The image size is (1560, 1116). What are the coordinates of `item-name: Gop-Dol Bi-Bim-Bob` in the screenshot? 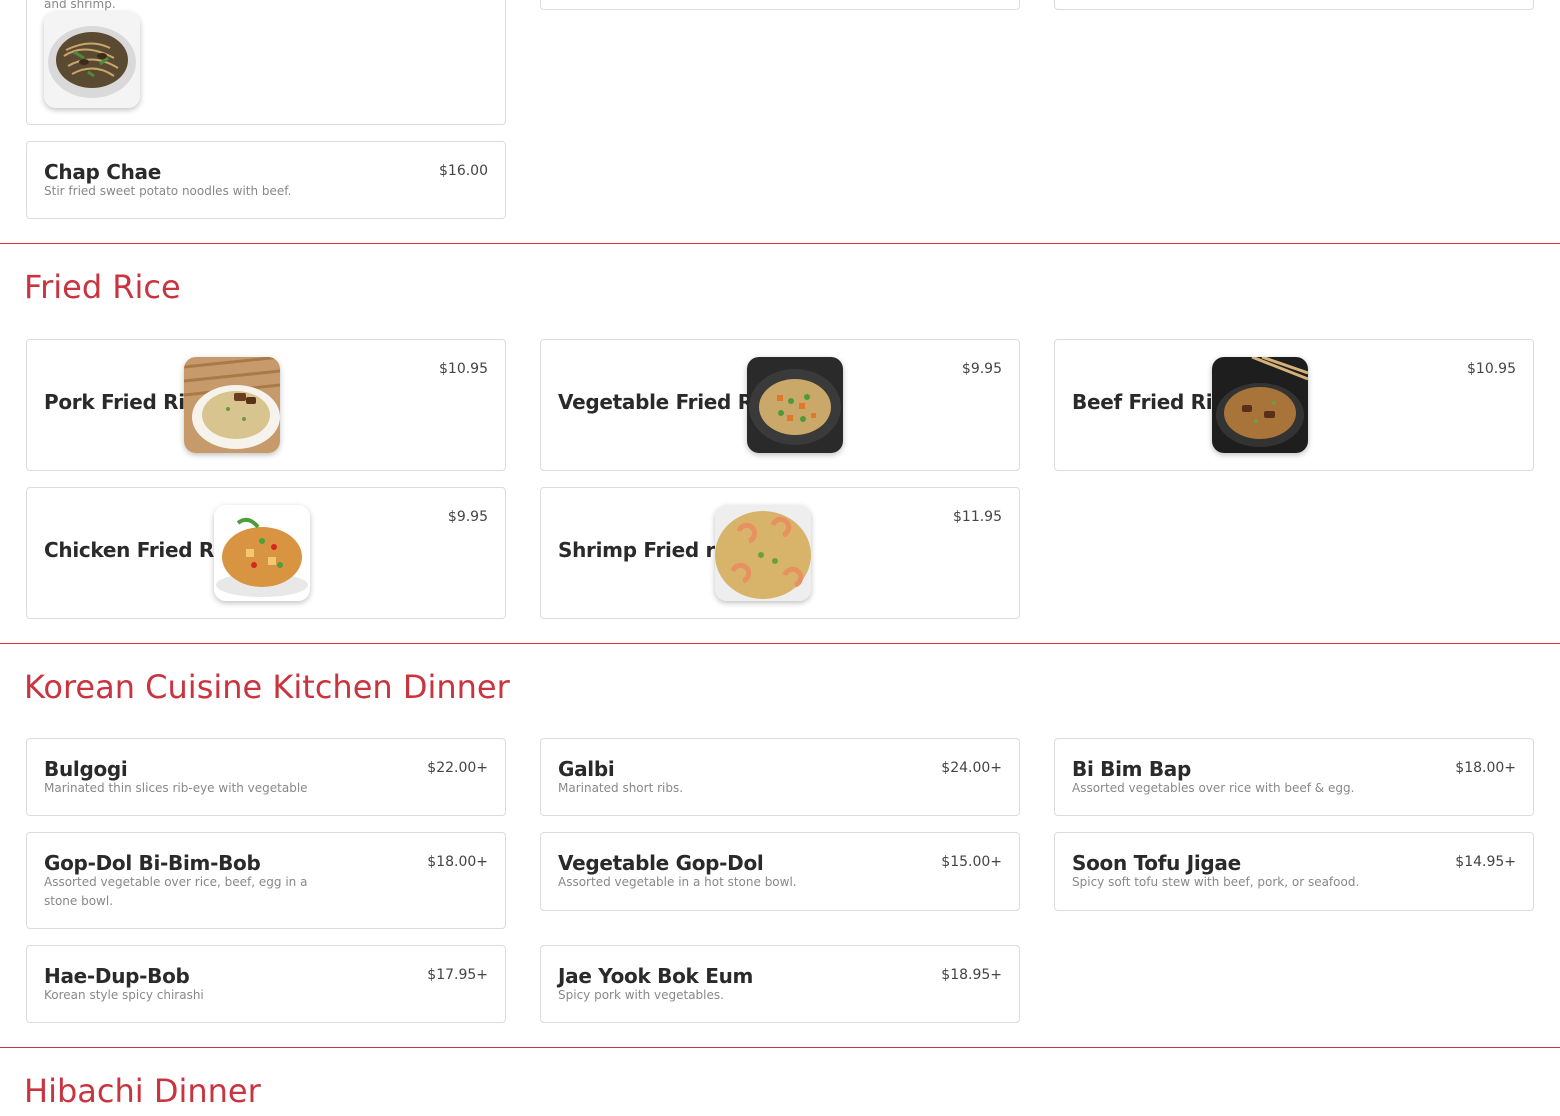 It's located at (152, 863).